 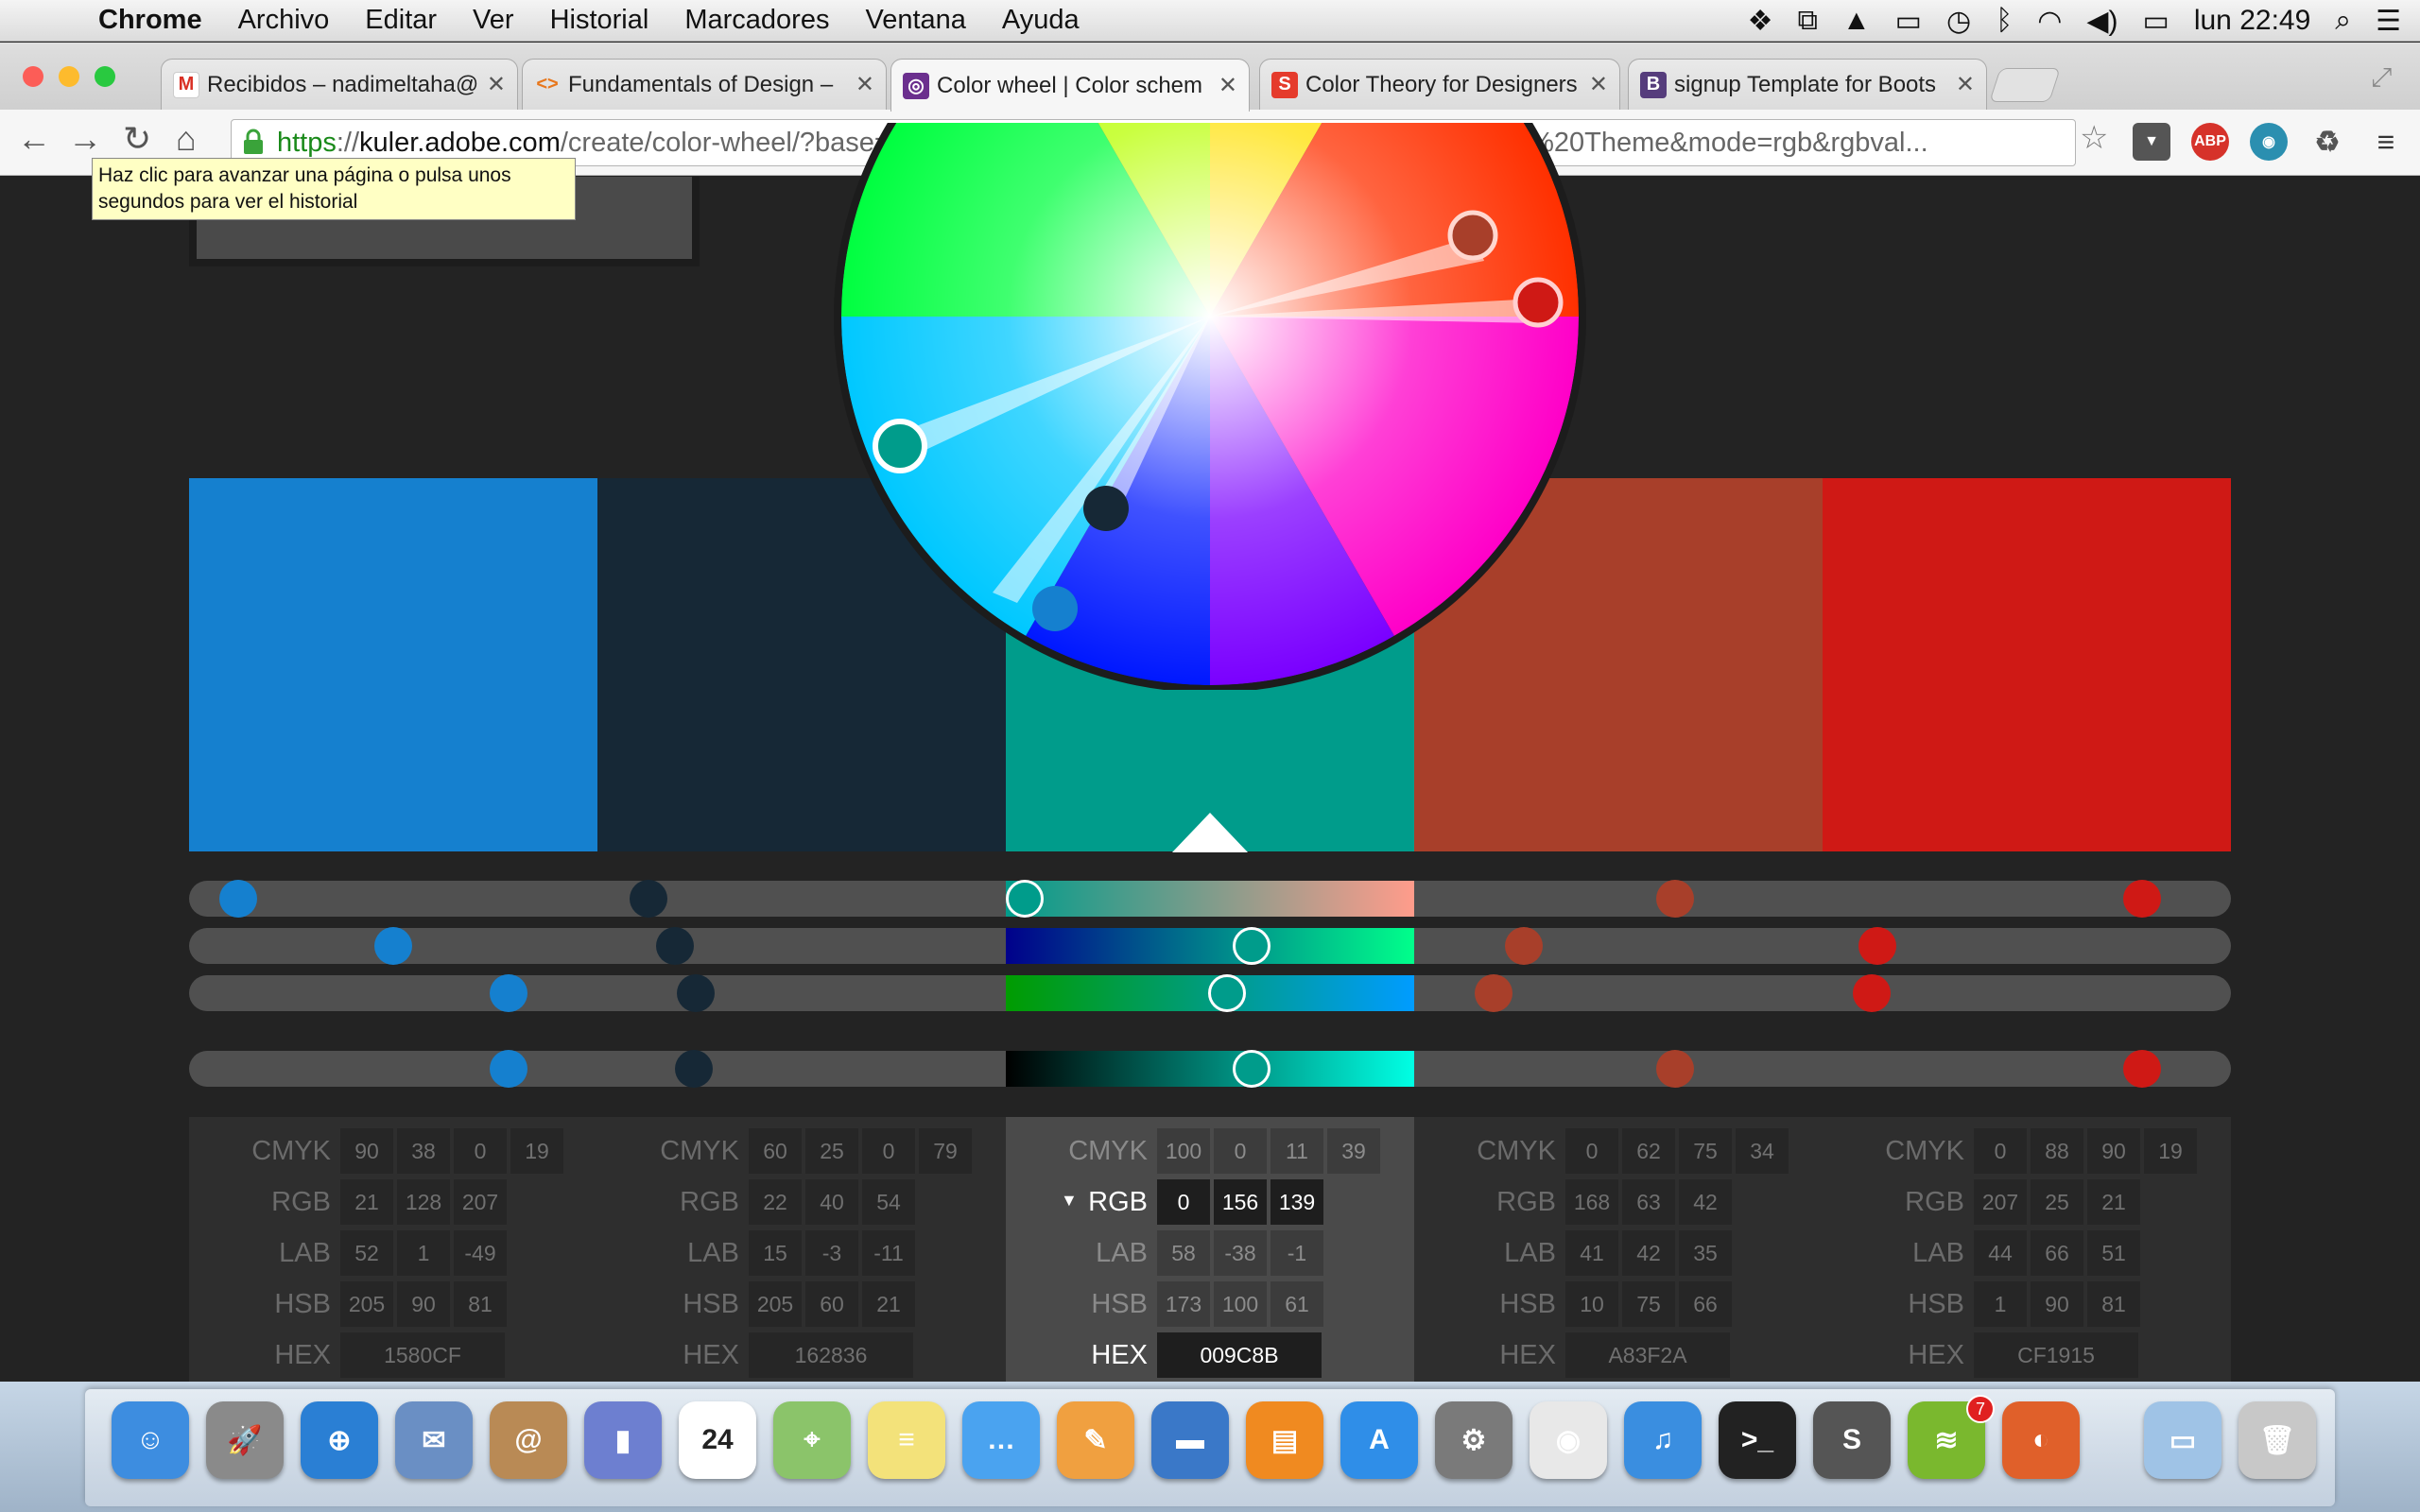 I want to click on back-arrow-icon: ←, so click(x=34, y=139).